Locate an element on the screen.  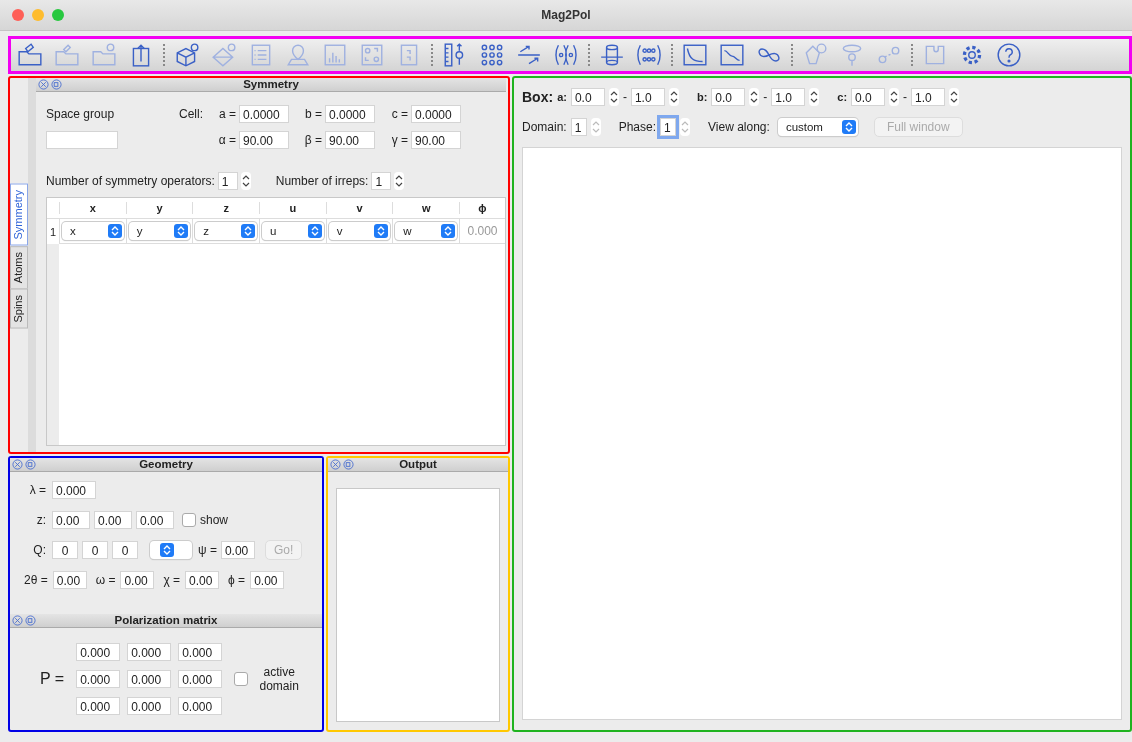
dropdown: w is located at coordinates (426, 231).